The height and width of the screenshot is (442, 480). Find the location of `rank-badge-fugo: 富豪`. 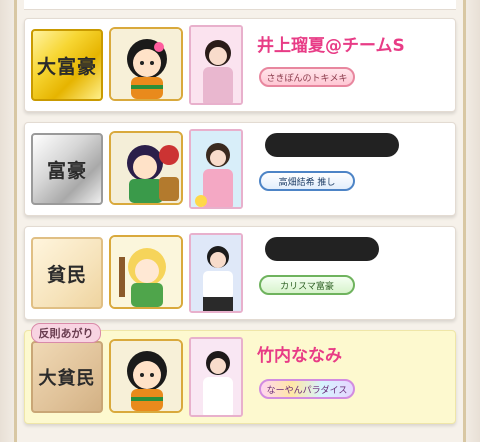

rank-badge-fugo: 富豪 is located at coordinates (67, 169).